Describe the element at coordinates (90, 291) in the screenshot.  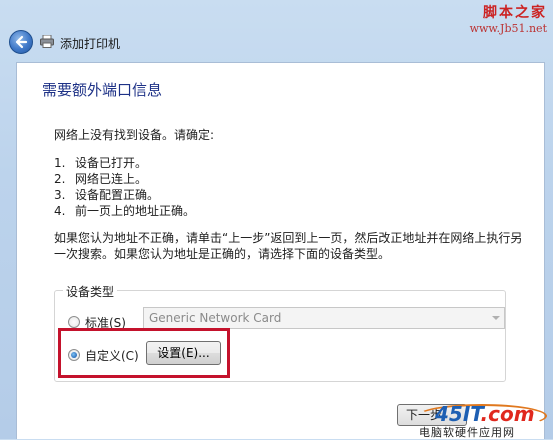
I see `group-legend: 设备类型` at that location.